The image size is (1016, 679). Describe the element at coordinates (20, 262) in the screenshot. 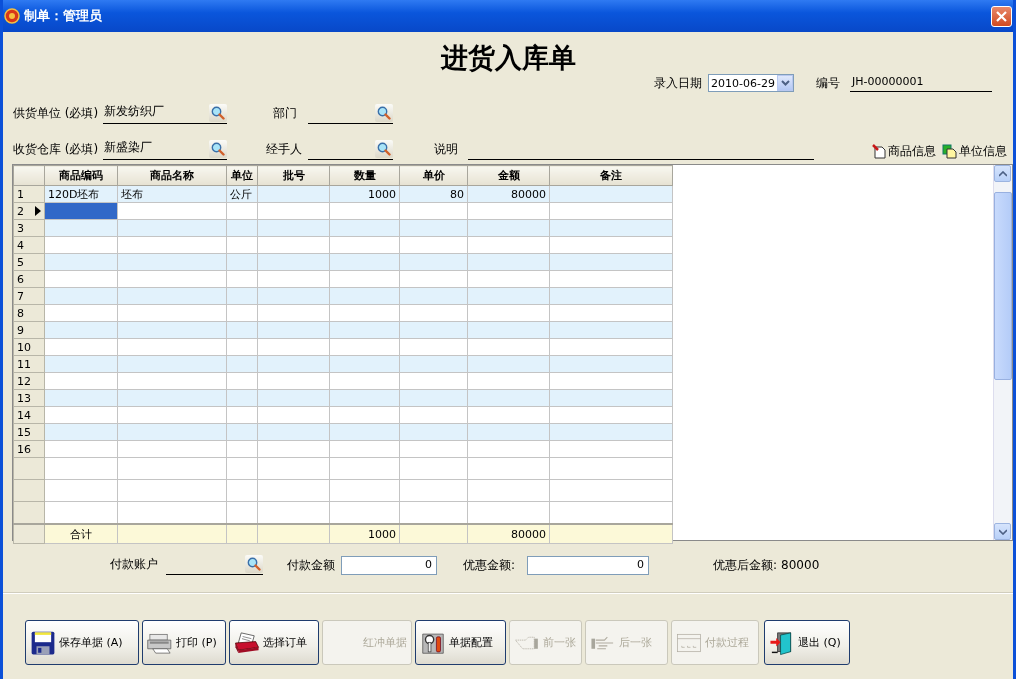

I see `row-number: 5` at that location.